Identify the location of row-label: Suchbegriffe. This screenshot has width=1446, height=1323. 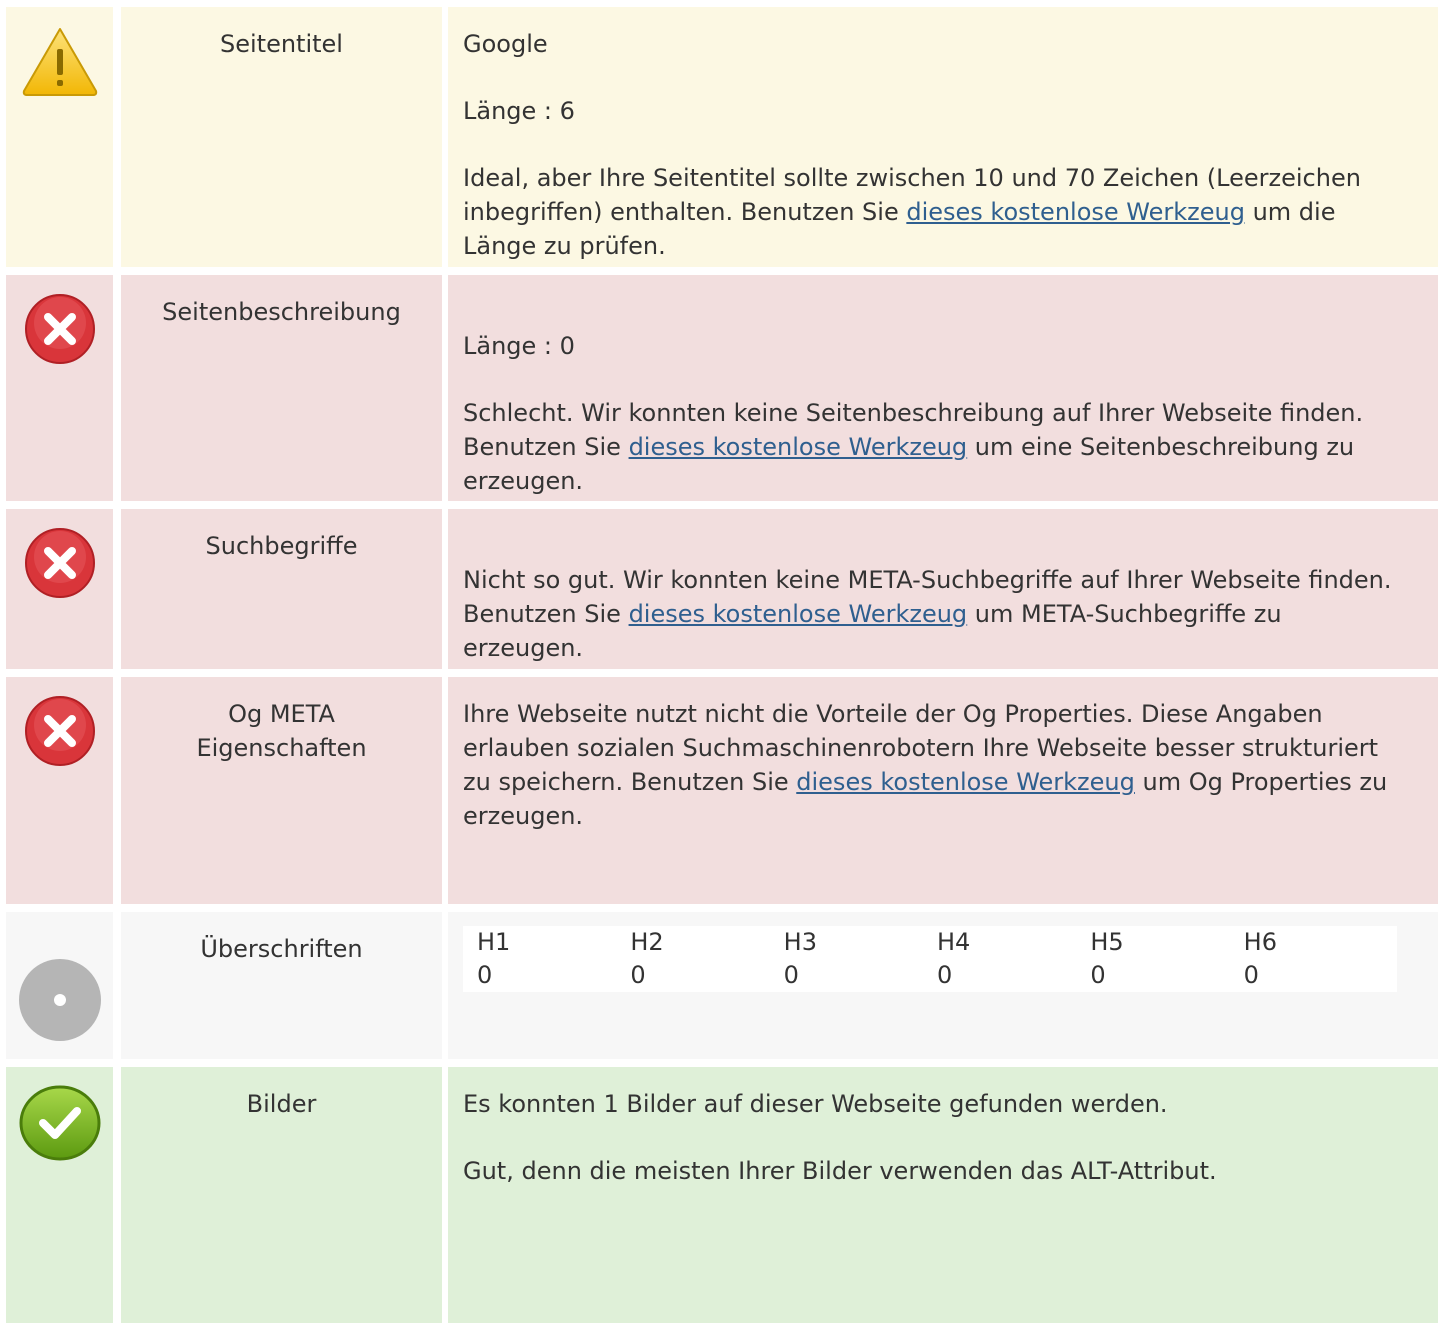
(281, 589).